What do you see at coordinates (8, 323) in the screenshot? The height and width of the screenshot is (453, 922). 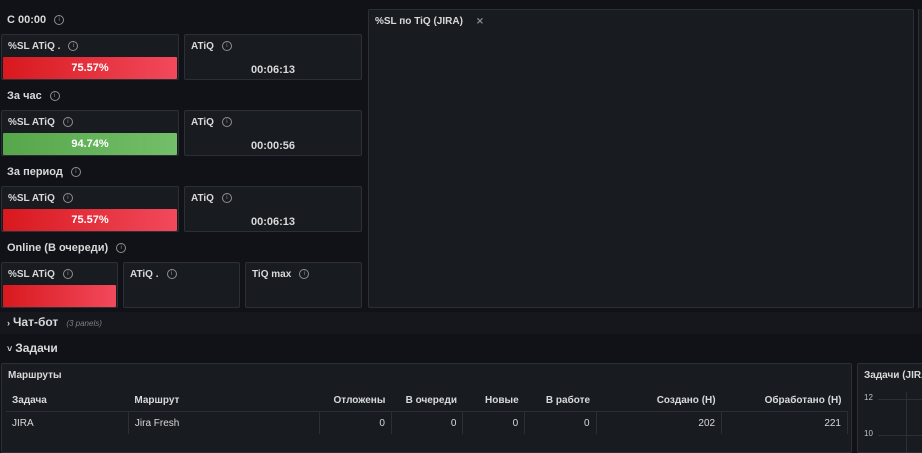 I see `chevron-right-icon: ›` at bounding box center [8, 323].